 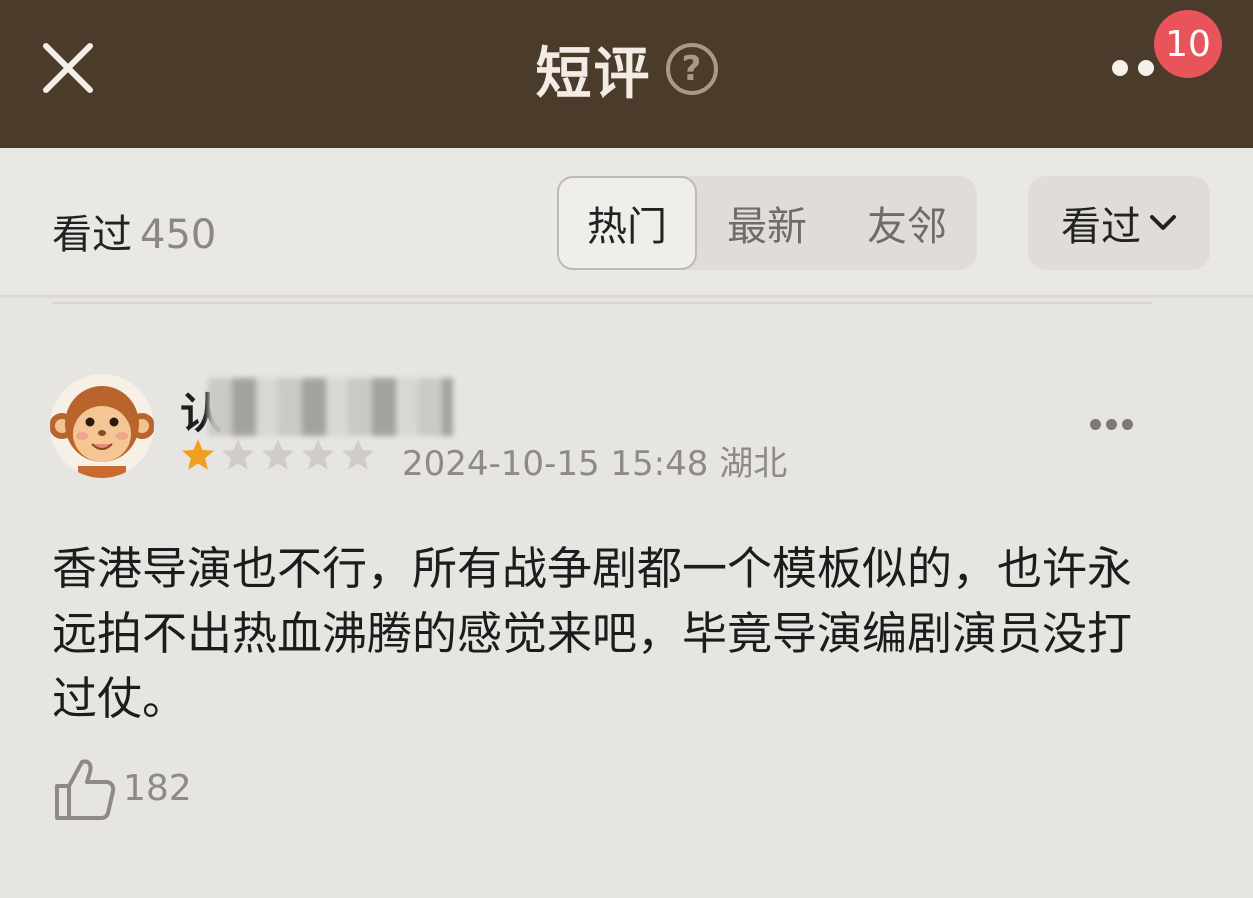 What do you see at coordinates (907, 223) in the screenshot?
I see `tab-friends: 友邻` at bounding box center [907, 223].